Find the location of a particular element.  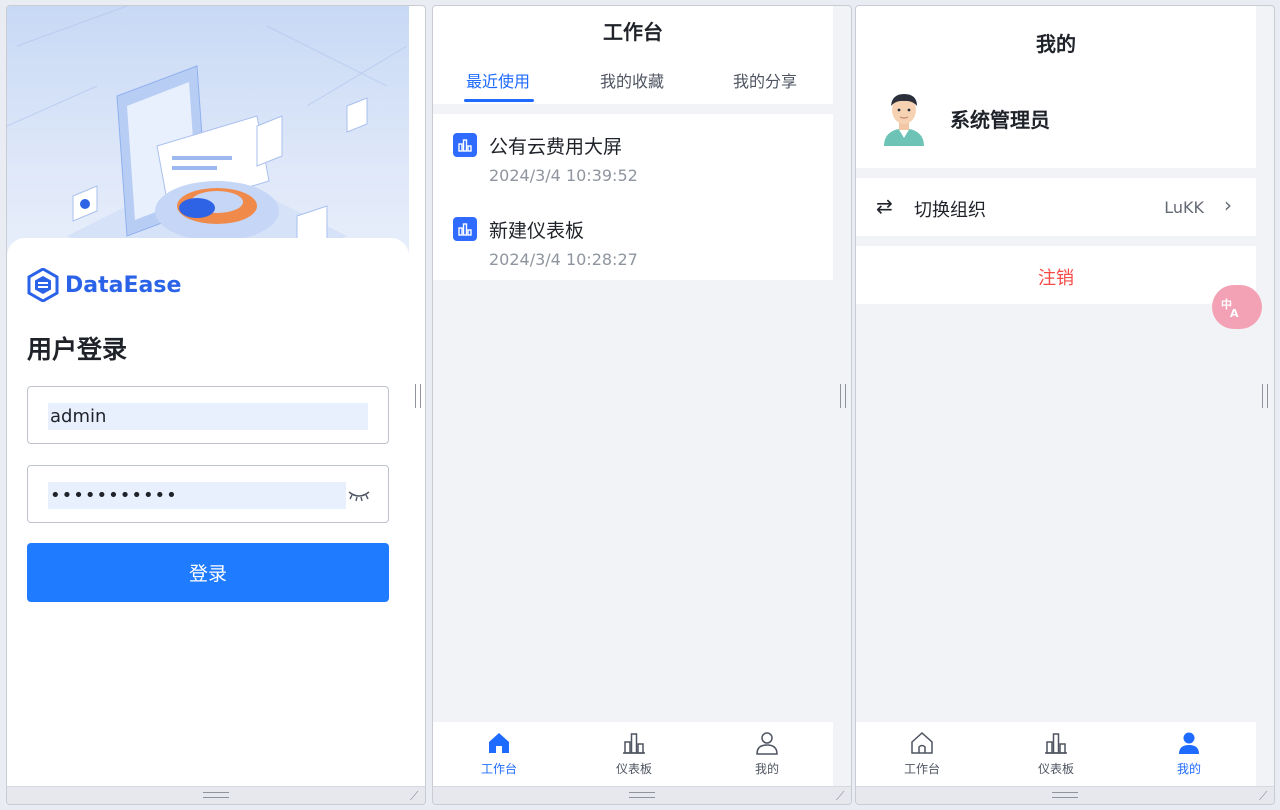

item-time: 2024/3/4 10:28:27 is located at coordinates (563, 259).